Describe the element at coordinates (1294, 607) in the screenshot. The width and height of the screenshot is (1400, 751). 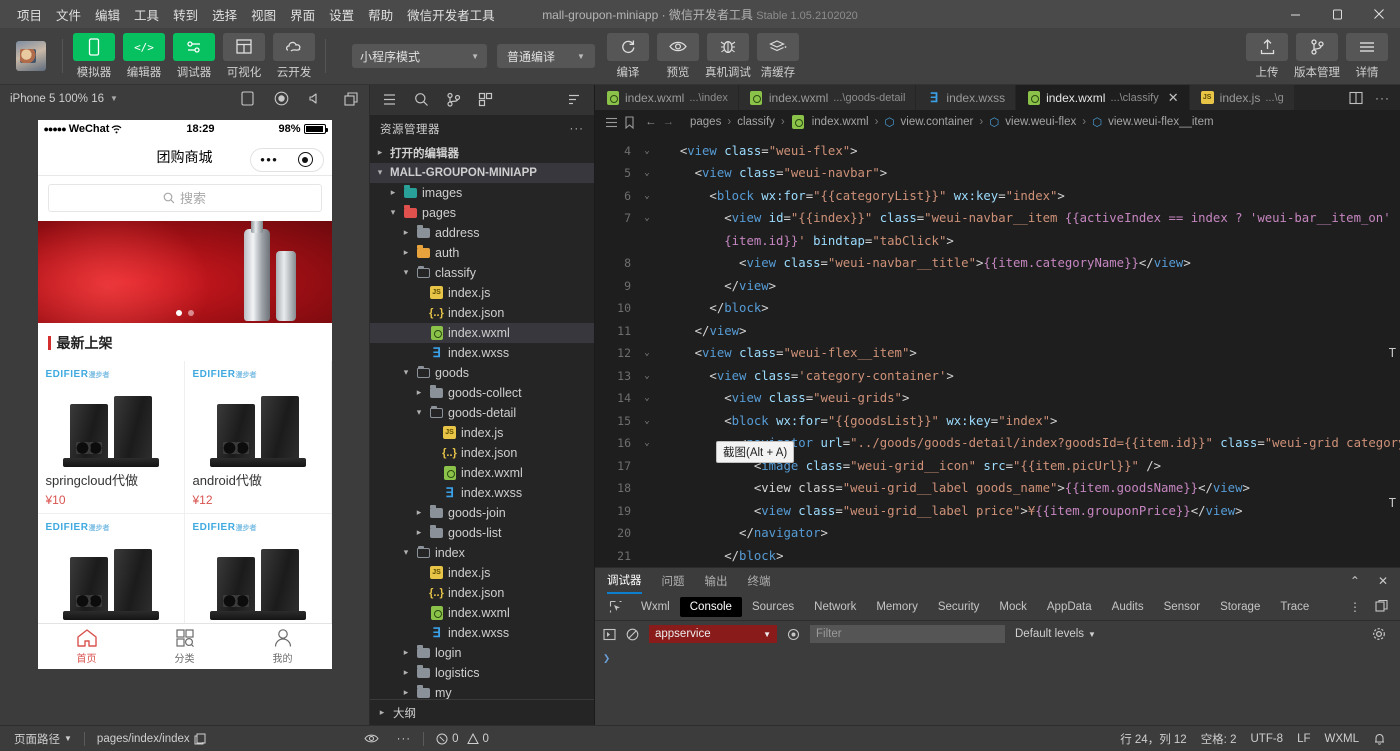
I see `devtools-tab-trace: Trace` at that location.